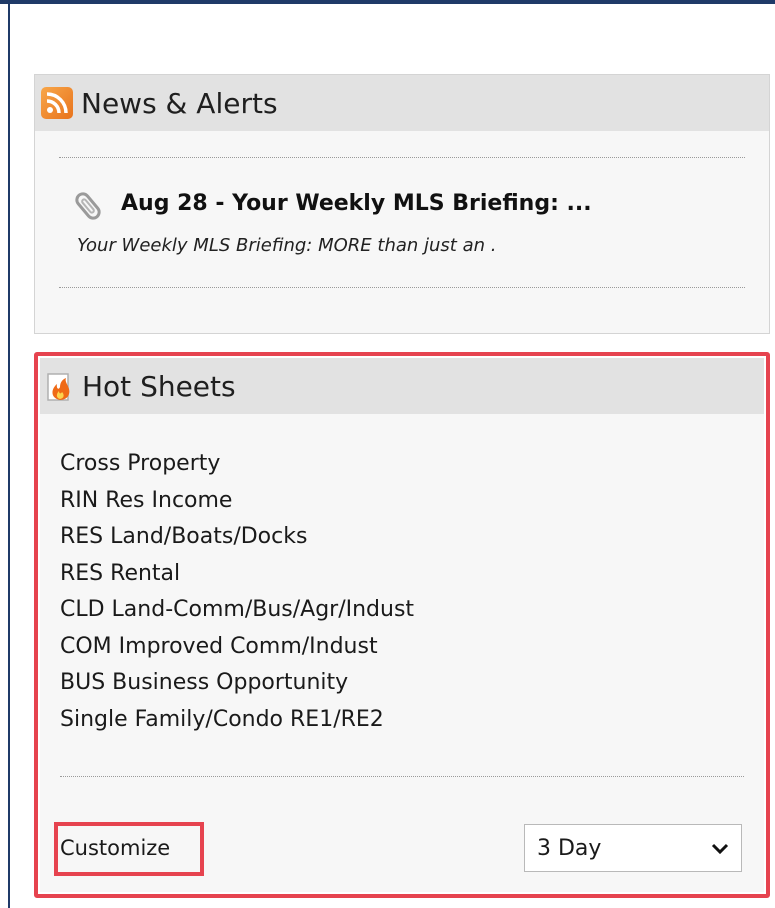  Describe the element at coordinates (237, 537) in the screenshot. I see `hot-sheet-link: RES Land/Boats/Docks` at that location.